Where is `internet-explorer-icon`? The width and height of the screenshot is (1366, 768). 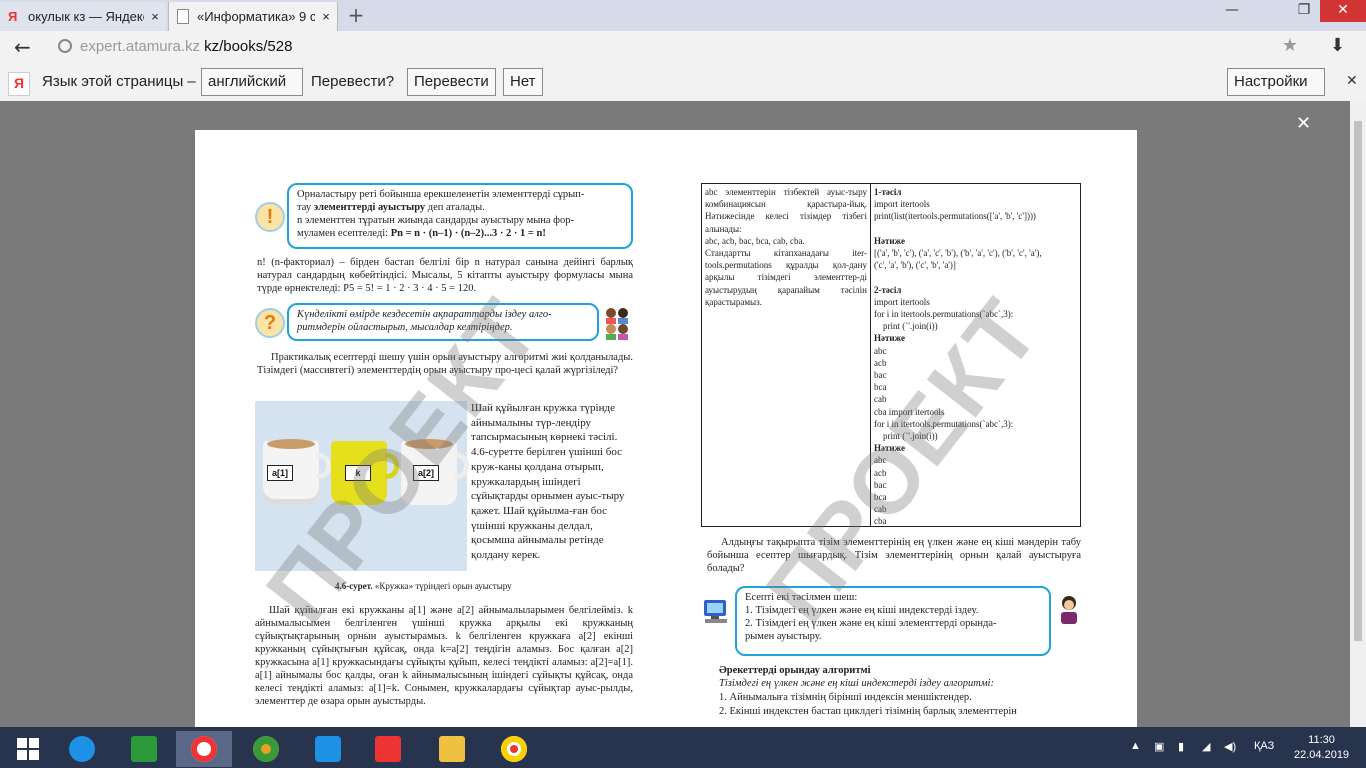
internet-explorer-icon is located at coordinates (82, 749).